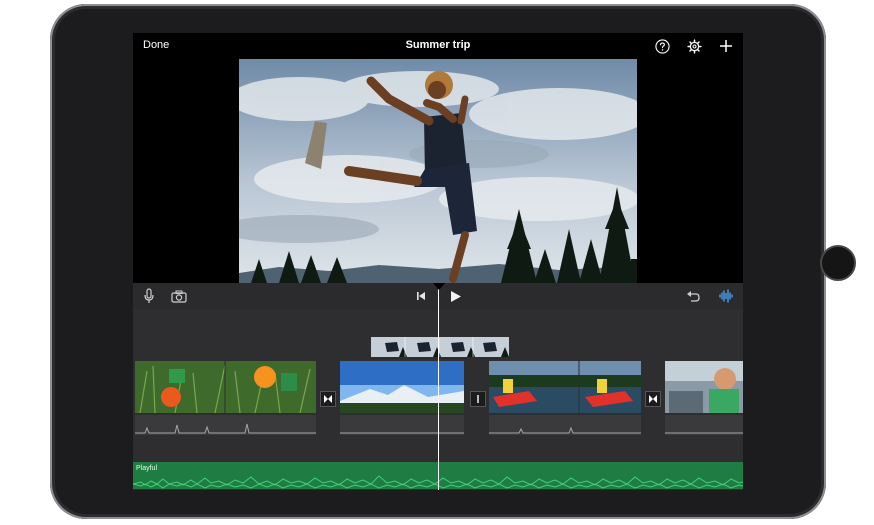 Image resolution: width=874 pixels, height=525 pixels. I want to click on help-icon, so click(662, 46).